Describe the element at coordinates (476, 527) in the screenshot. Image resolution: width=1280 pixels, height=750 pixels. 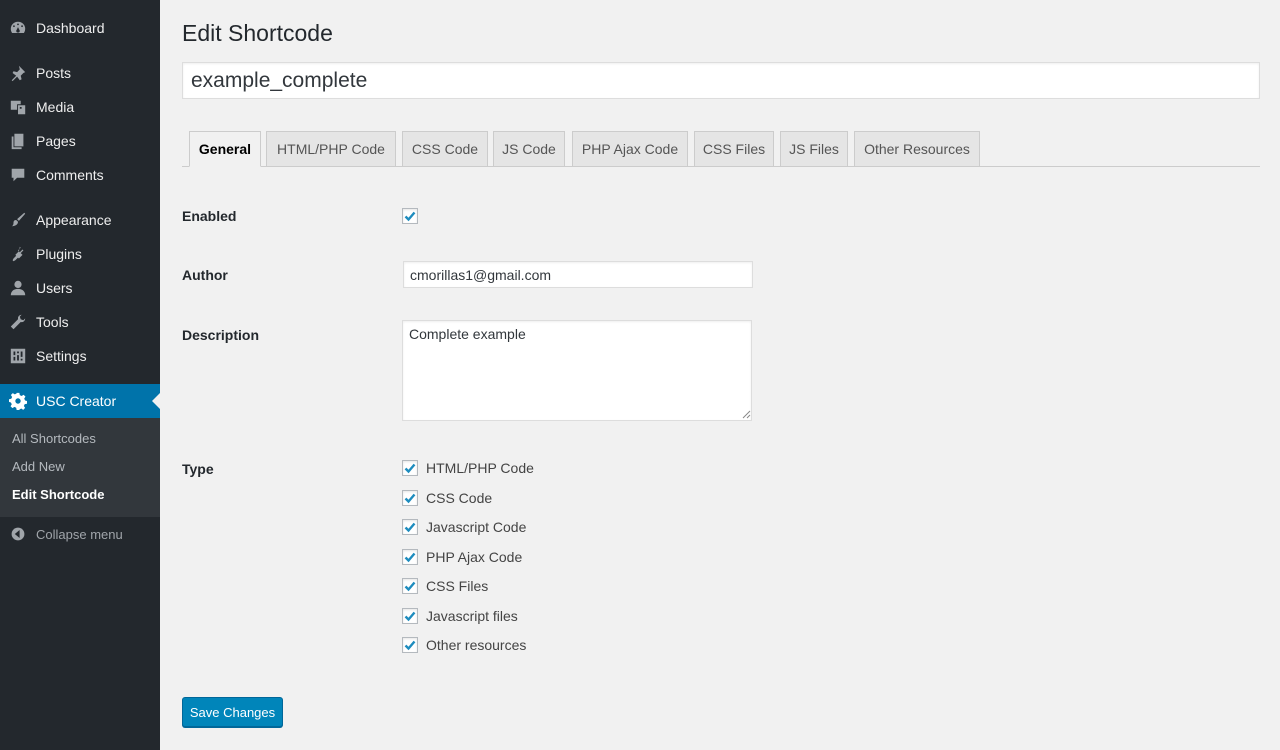
I see `type-option-label: Javascript Code` at that location.